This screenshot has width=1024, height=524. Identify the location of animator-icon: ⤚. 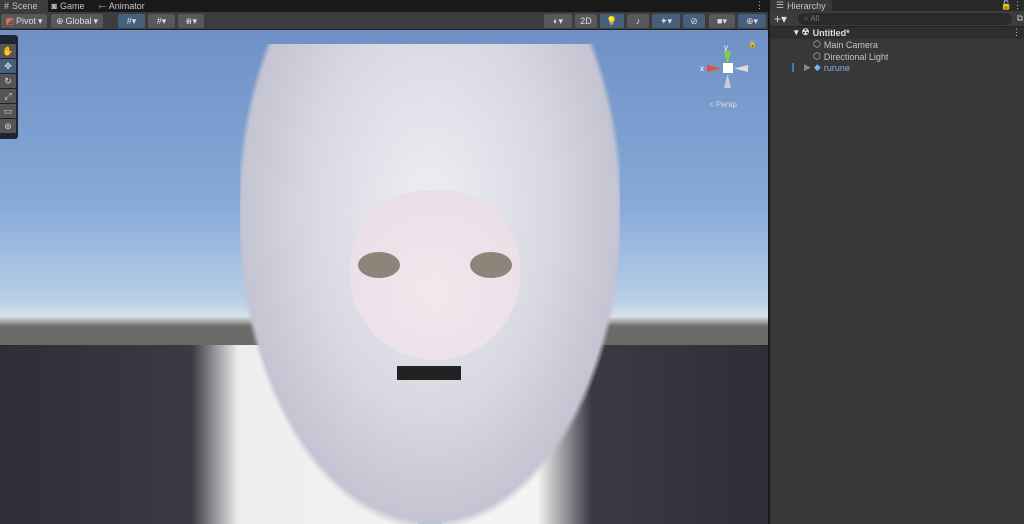
(102, 5).